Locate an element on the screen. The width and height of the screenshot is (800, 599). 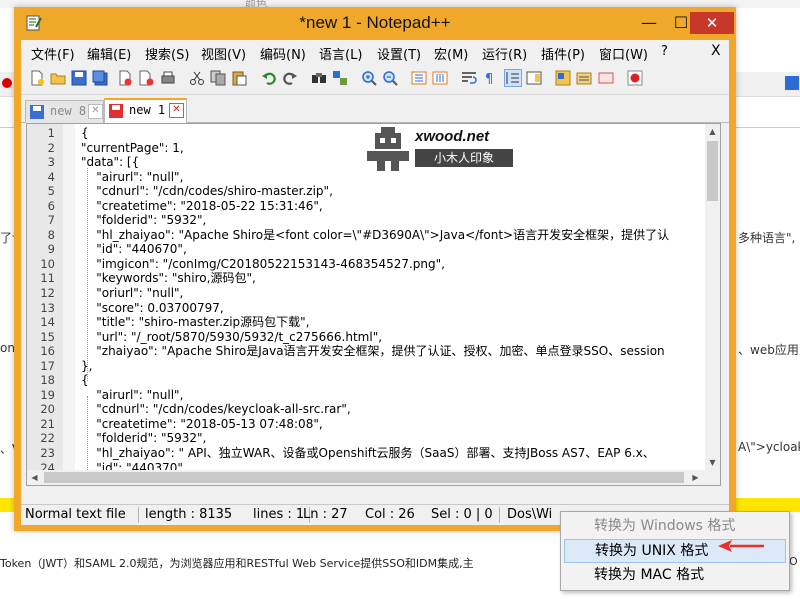
menu-view: 视图(V) is located at coordinates (223, 53).